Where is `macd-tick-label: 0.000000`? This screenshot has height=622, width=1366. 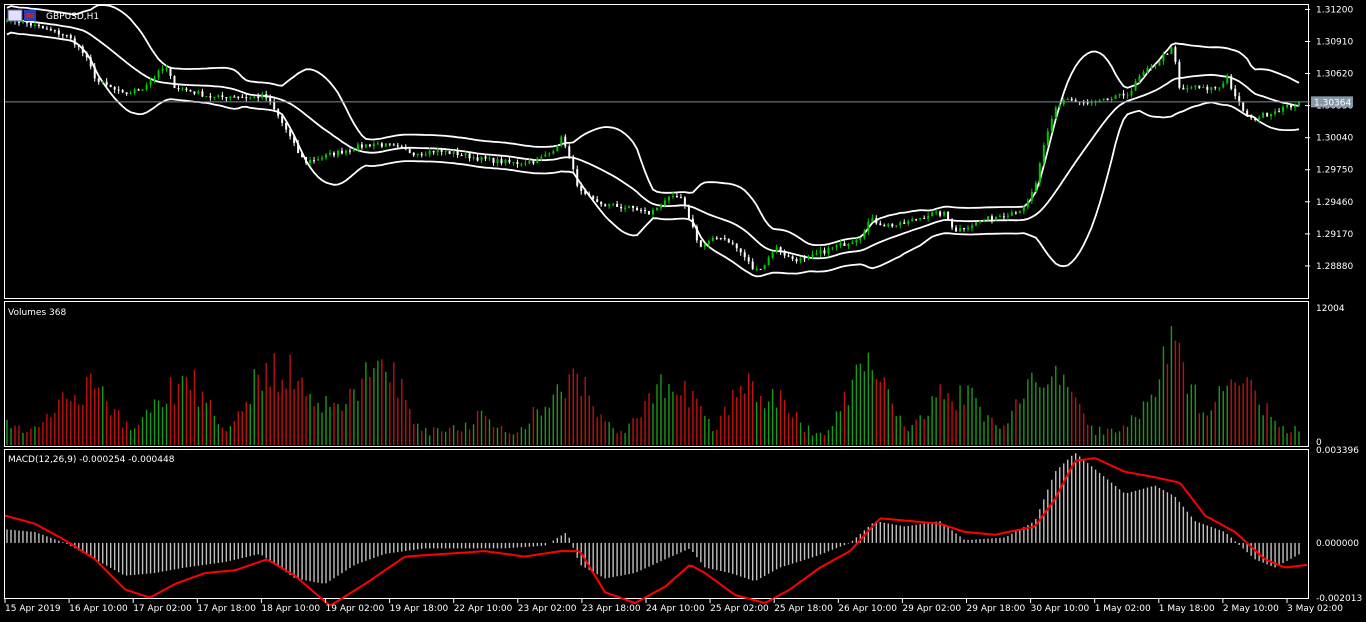 macd-tick-label: 0.000000 is located at coordinates (1337, 544).